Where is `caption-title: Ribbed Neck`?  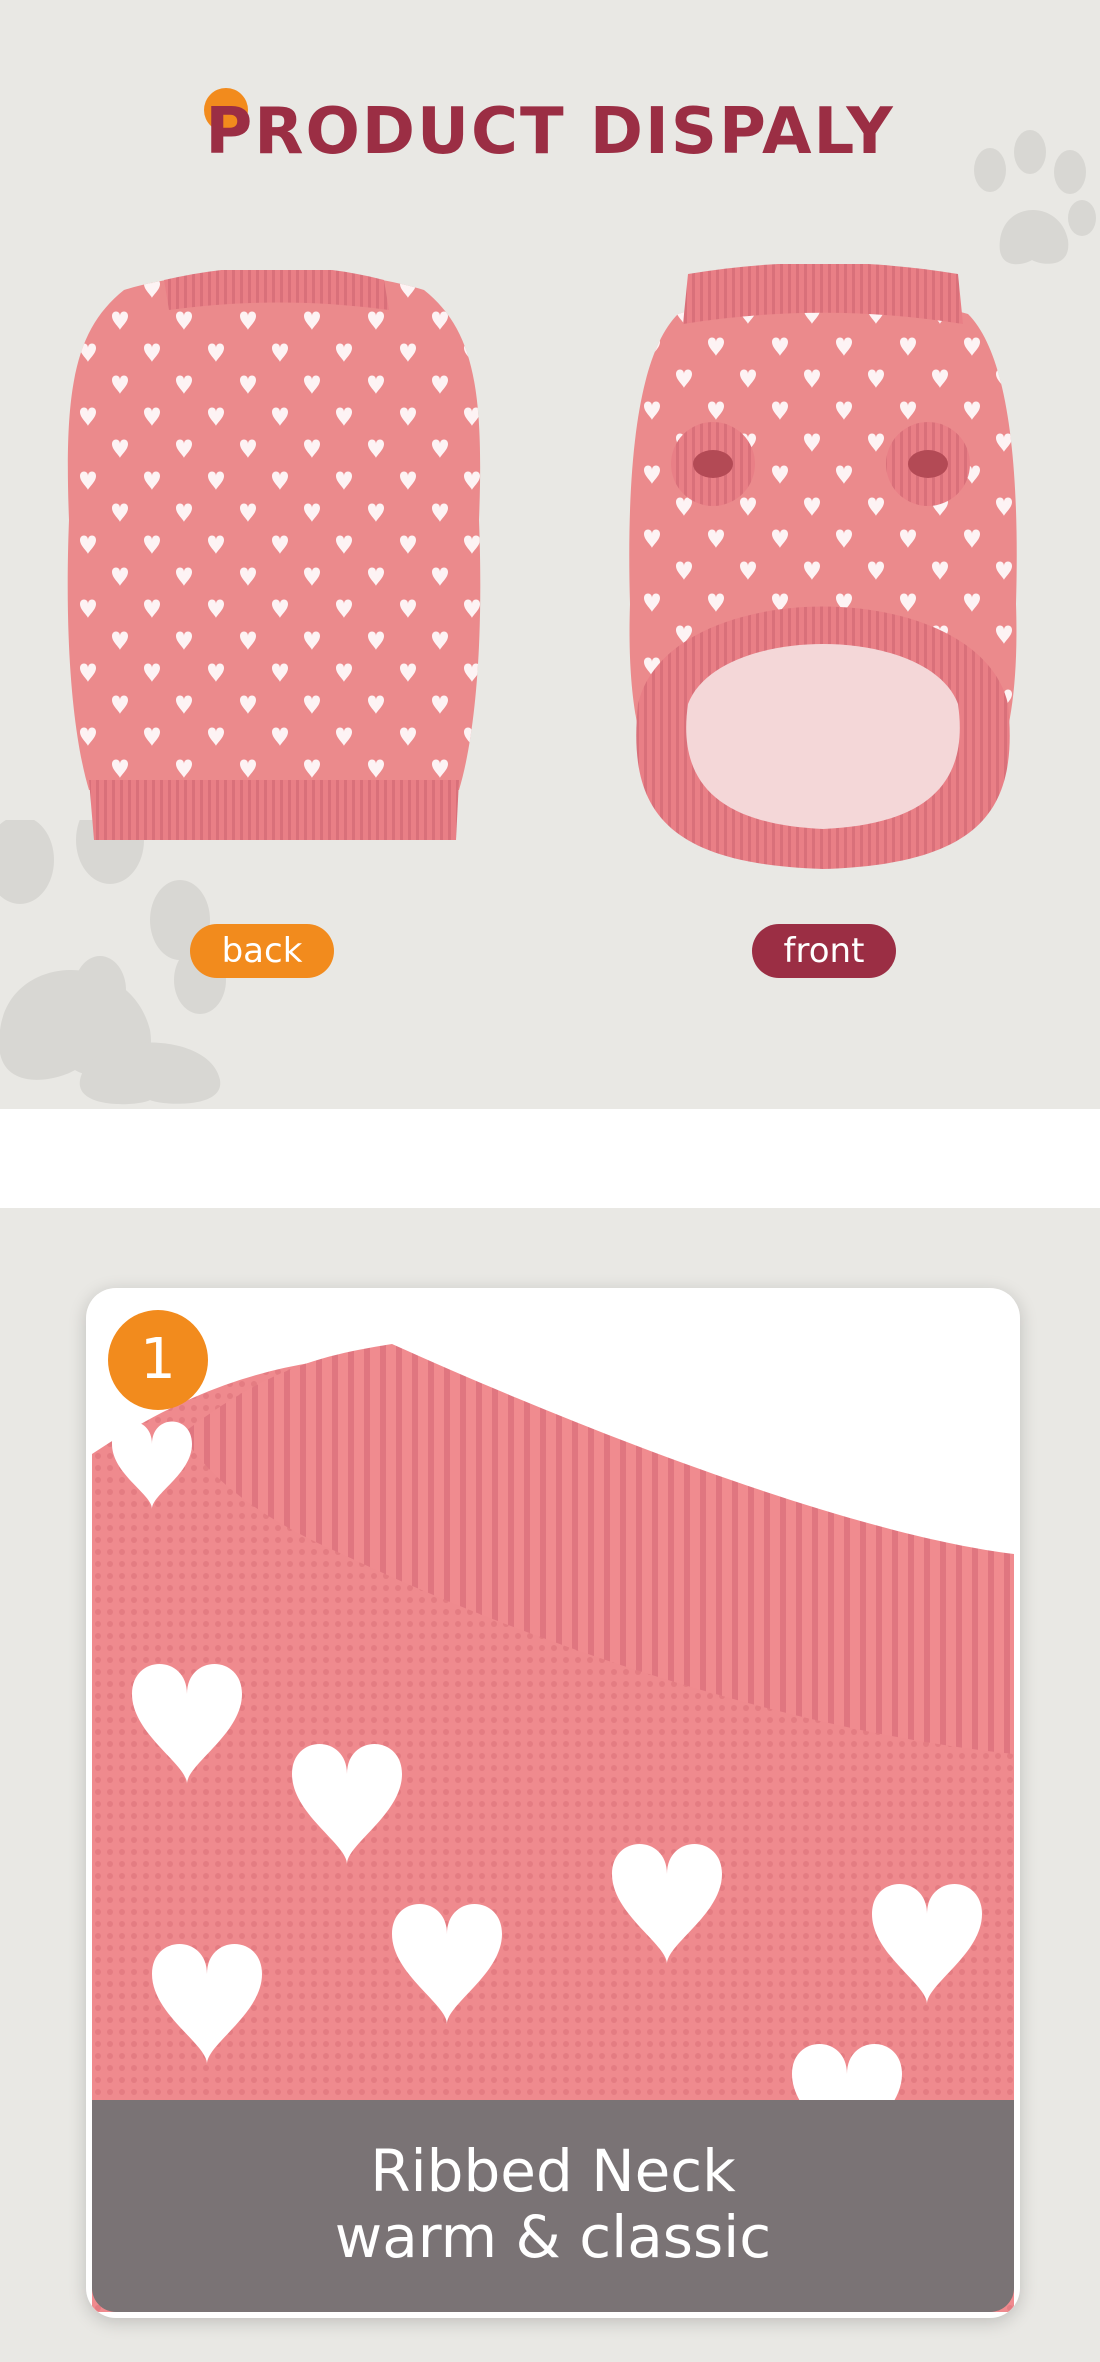 caption-title: Ribbed Neck is located at coordinates (553, 2171).